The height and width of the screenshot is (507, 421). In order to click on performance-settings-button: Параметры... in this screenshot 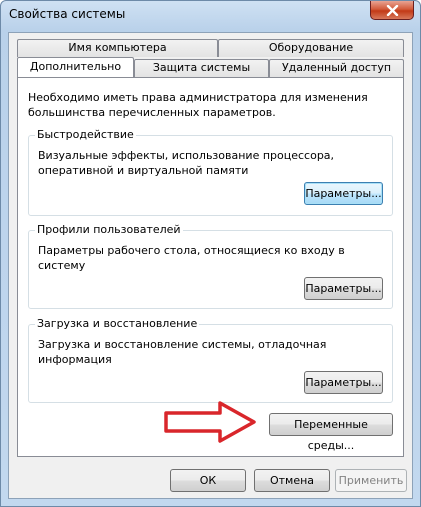, I will do `click(343, 193)`.